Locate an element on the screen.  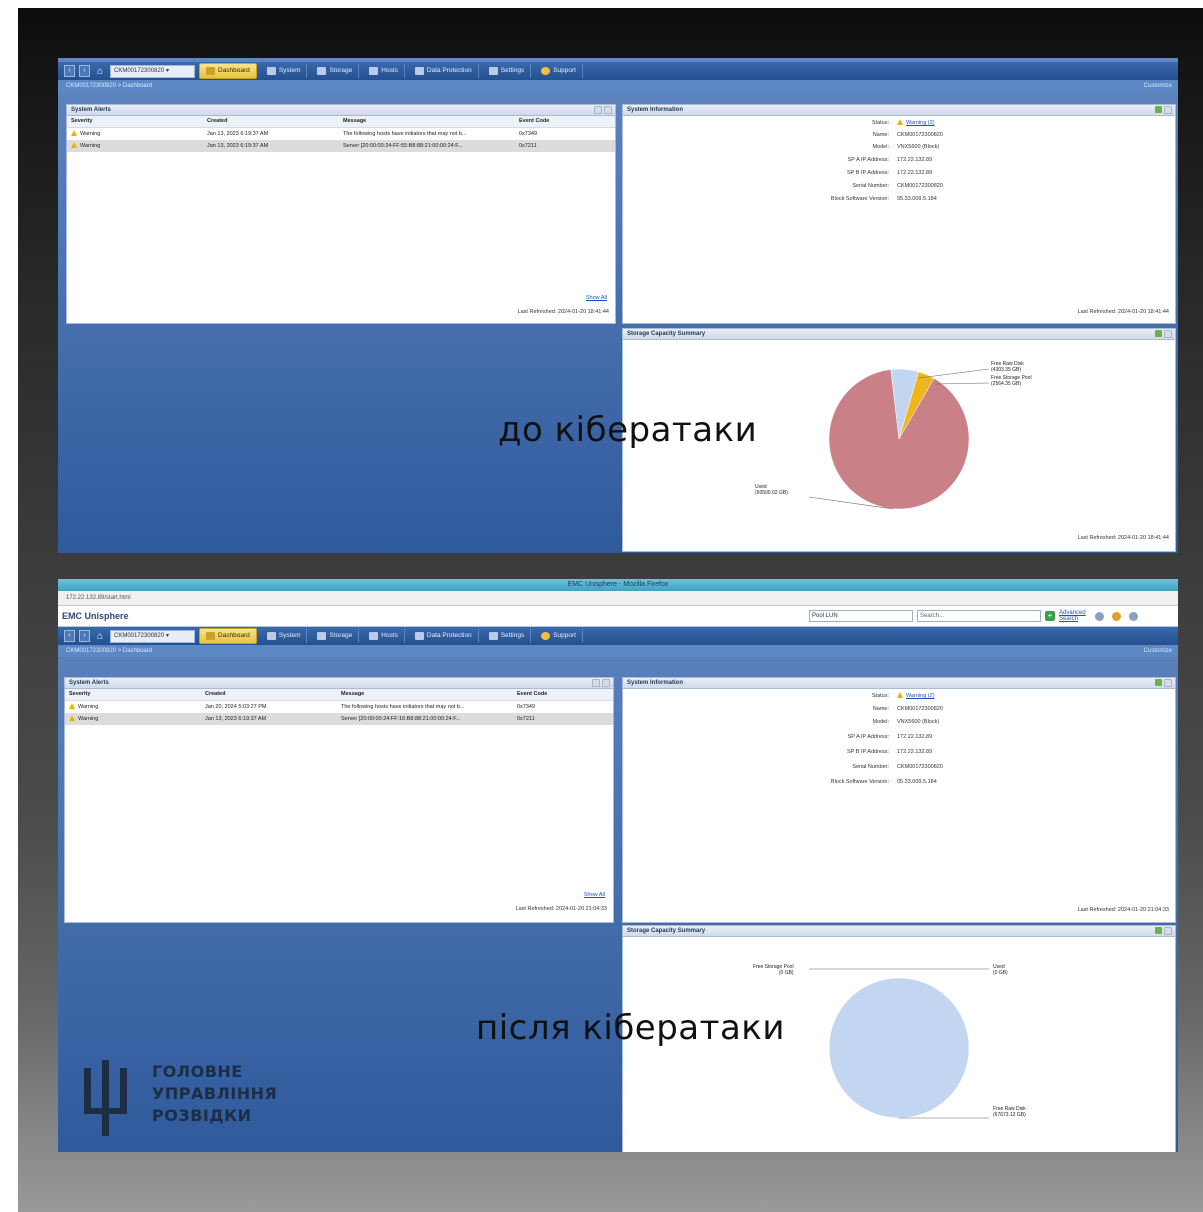
gur-logo: ГОЛОВНЕ УПРАВЛІННЯ РОЗВІДКИ is located at coordinates (203, 1100).